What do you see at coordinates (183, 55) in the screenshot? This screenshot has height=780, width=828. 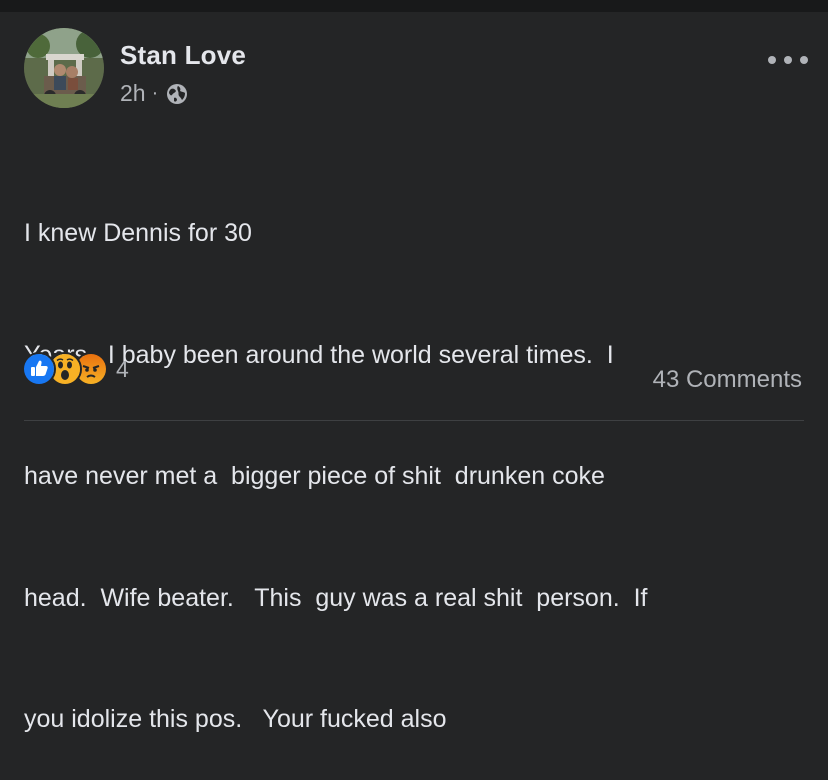 I see `author-name: Stan Love` at bounding box center [183, 55].